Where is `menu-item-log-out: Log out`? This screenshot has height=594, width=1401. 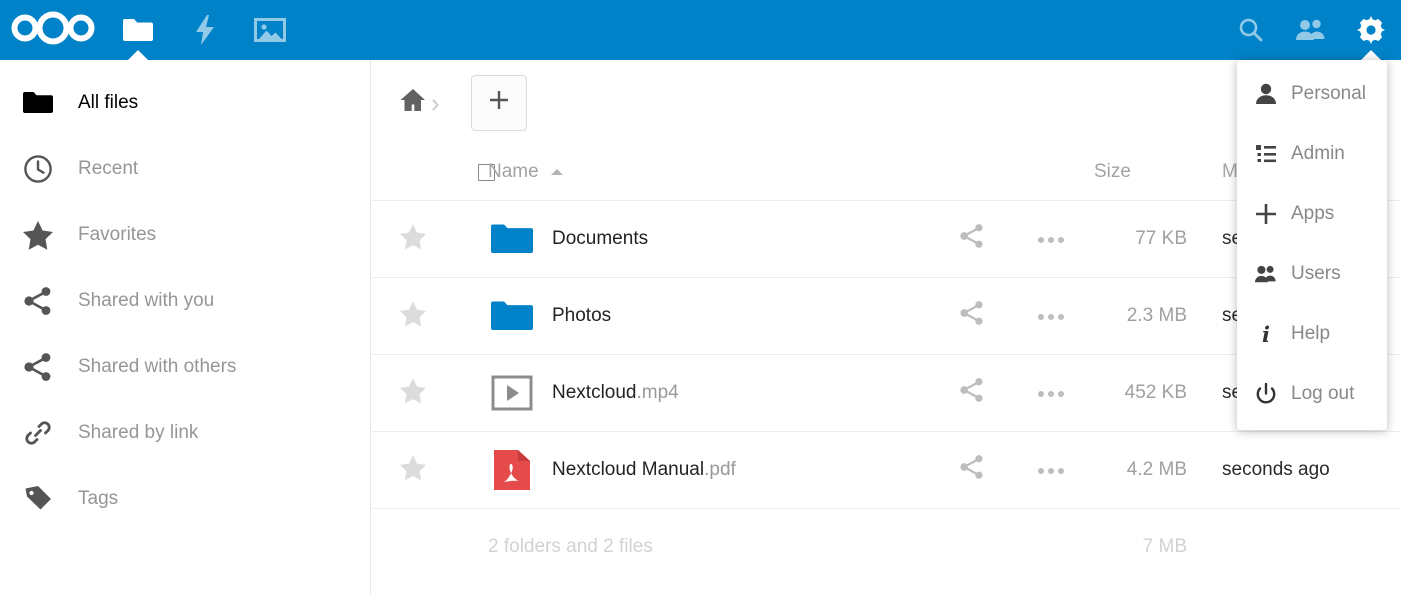
menu-item-log-out: Log out is located at coordinates (1312, 394).